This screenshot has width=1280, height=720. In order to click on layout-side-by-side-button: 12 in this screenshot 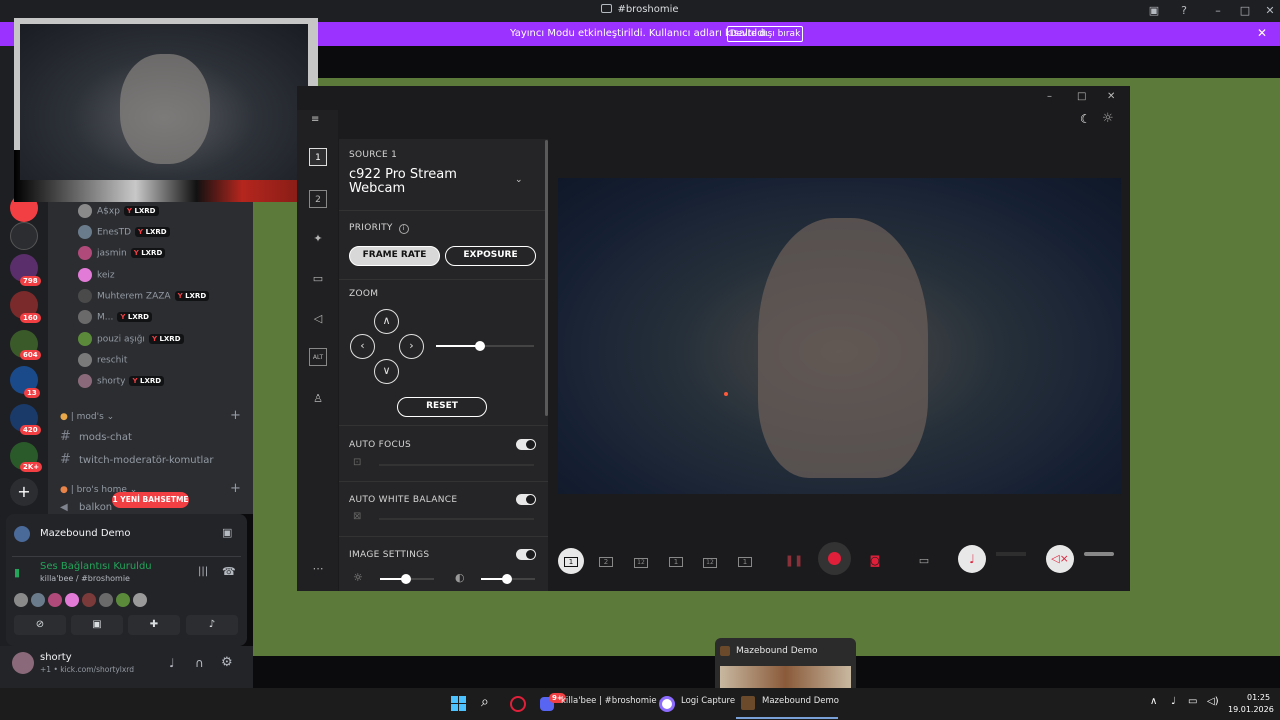, I will do `click(710, 561)`.